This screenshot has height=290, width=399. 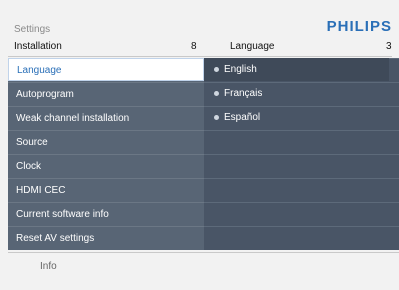 I want to click on installation-header-label: Installation, so click(x=38, y=46).